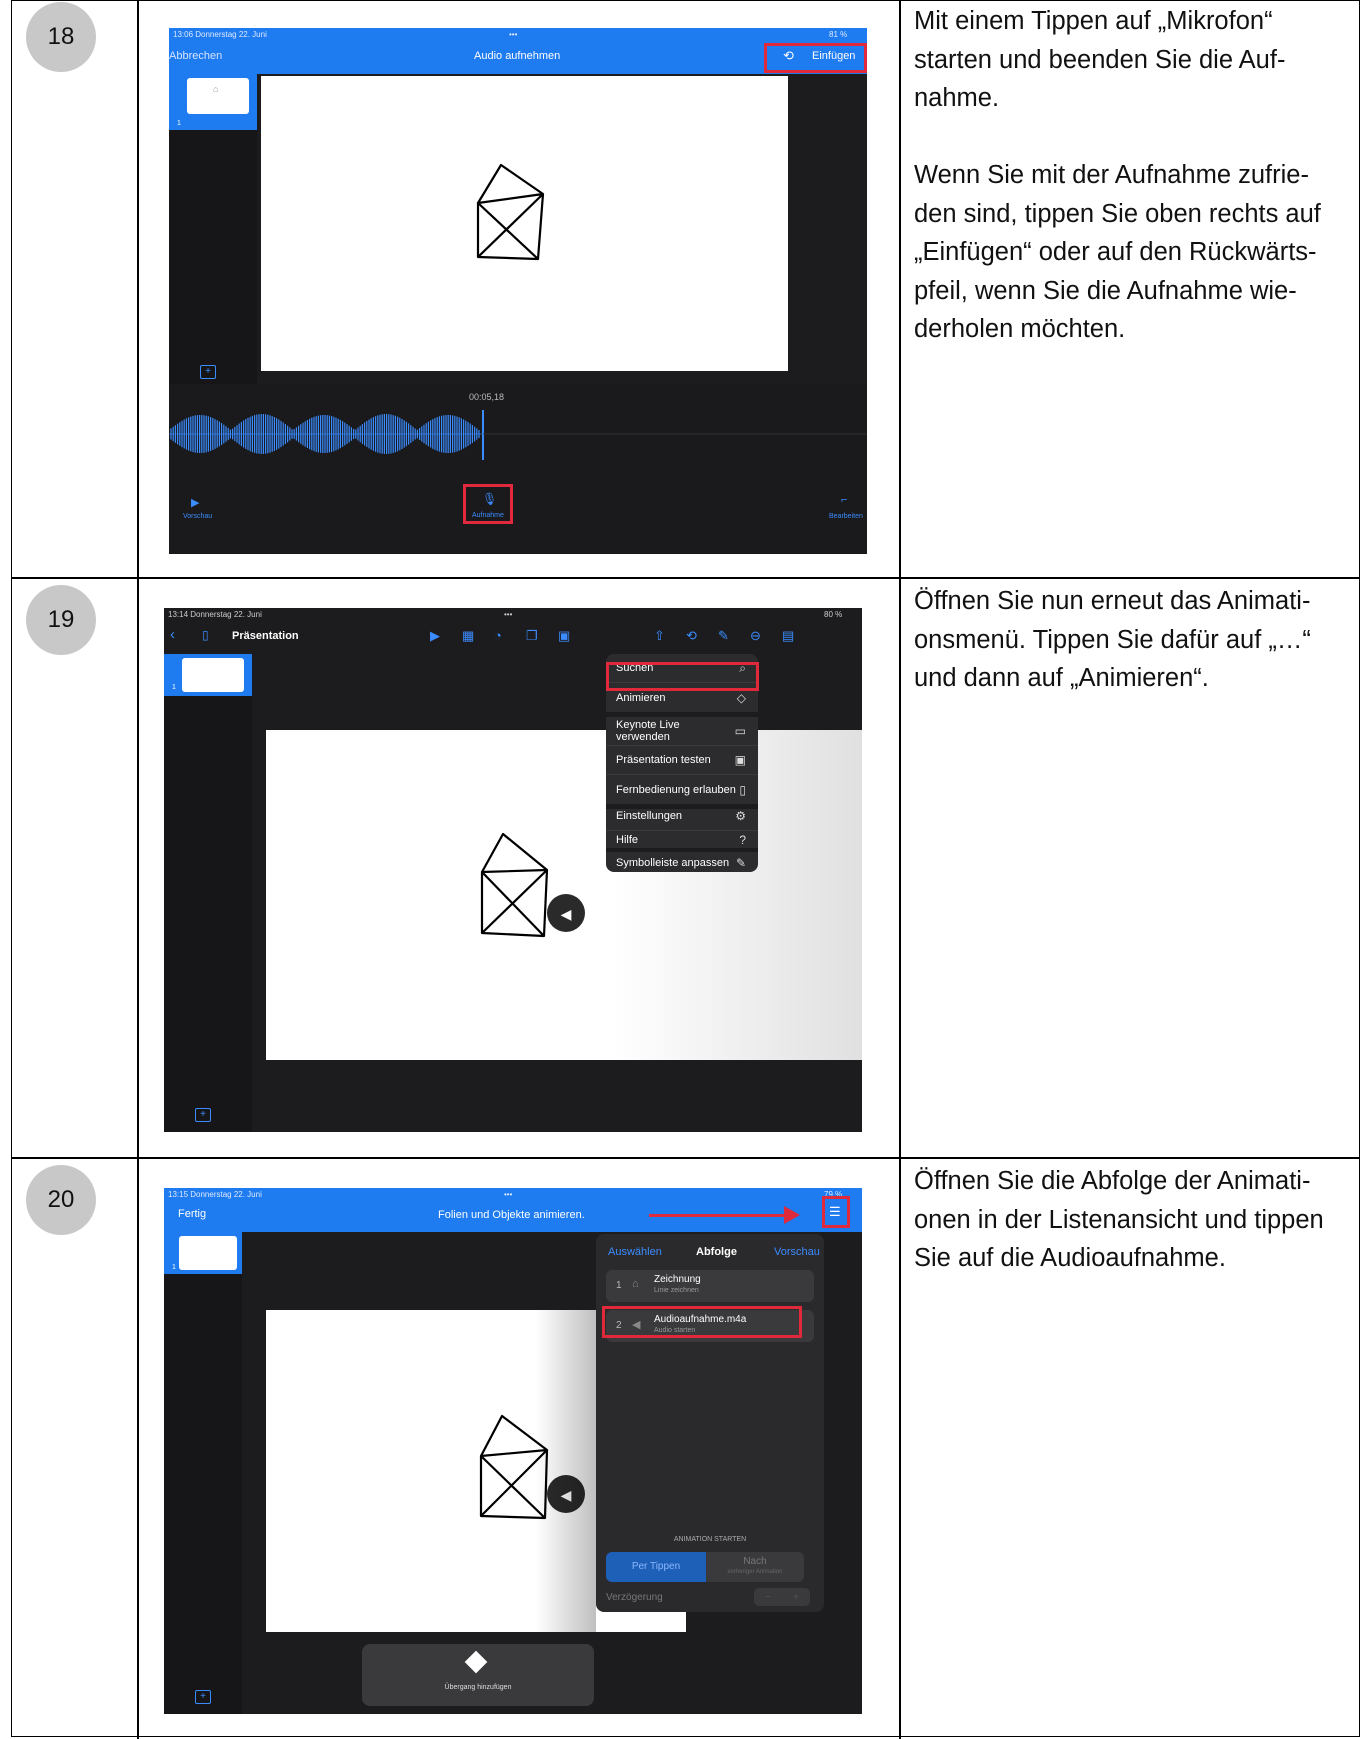  What do you see at coordinates (716, 1252) in the screenshot?
I see `panel-heading: Abfolge` at bounding box center [716, 1252].